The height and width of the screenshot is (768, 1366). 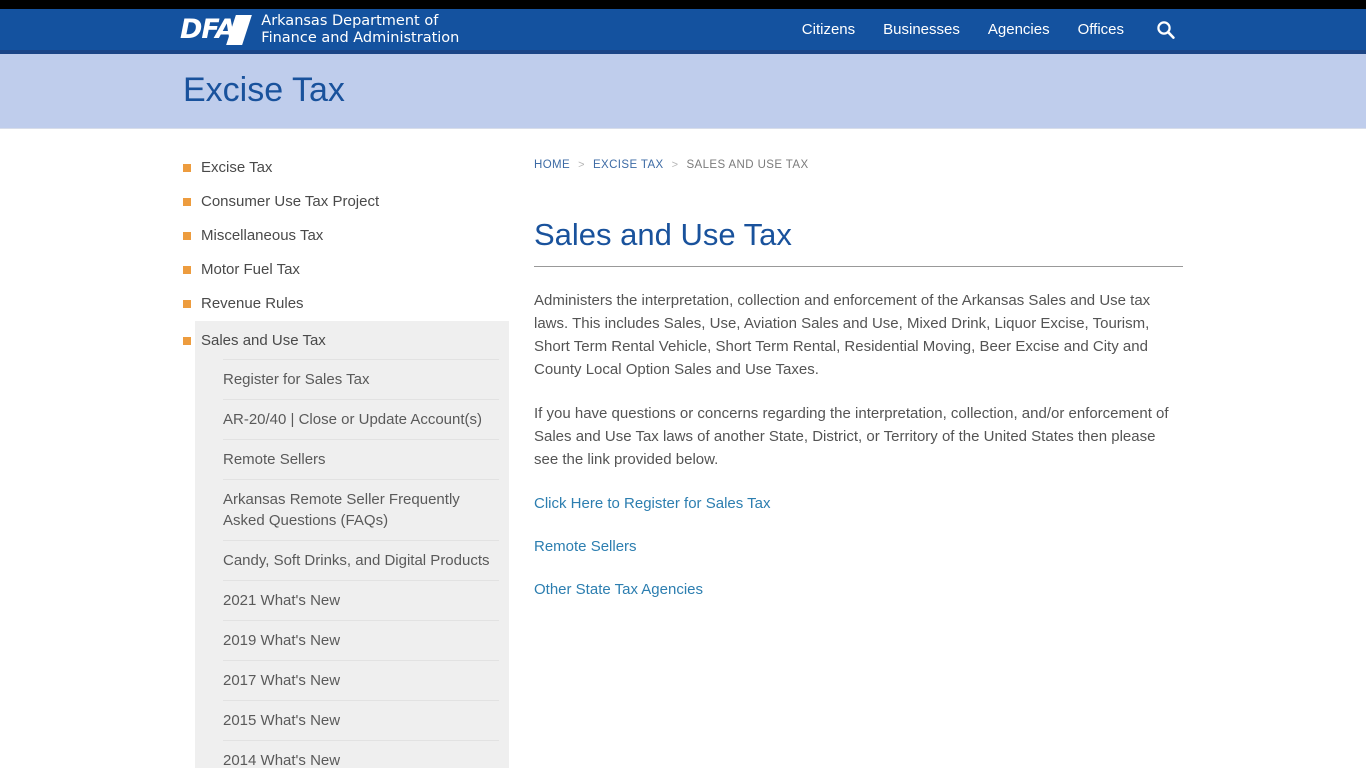 I want to click on sidebar-subitem-label: 2019 What's New, so click(x=361, y=640).